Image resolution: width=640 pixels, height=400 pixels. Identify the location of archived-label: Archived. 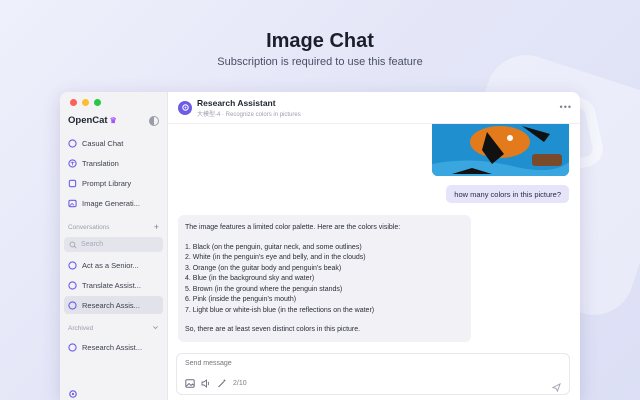
(81, 328).